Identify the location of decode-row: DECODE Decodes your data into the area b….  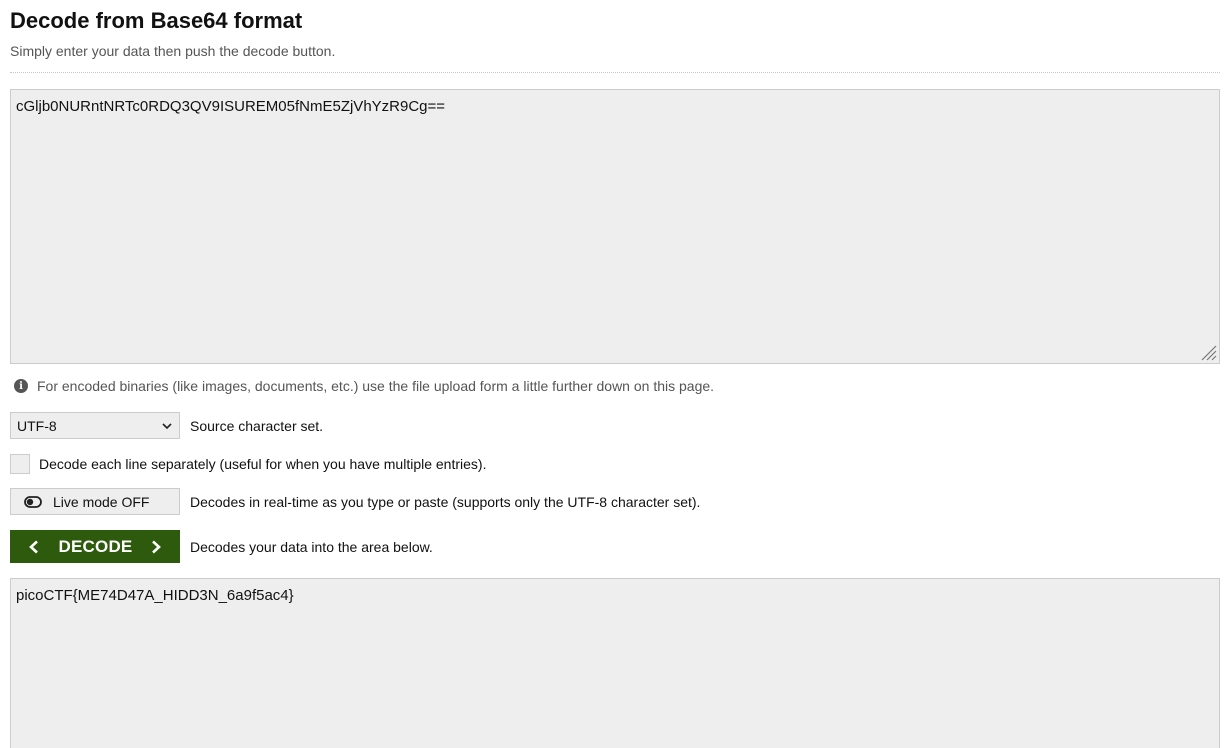
(221, 546).